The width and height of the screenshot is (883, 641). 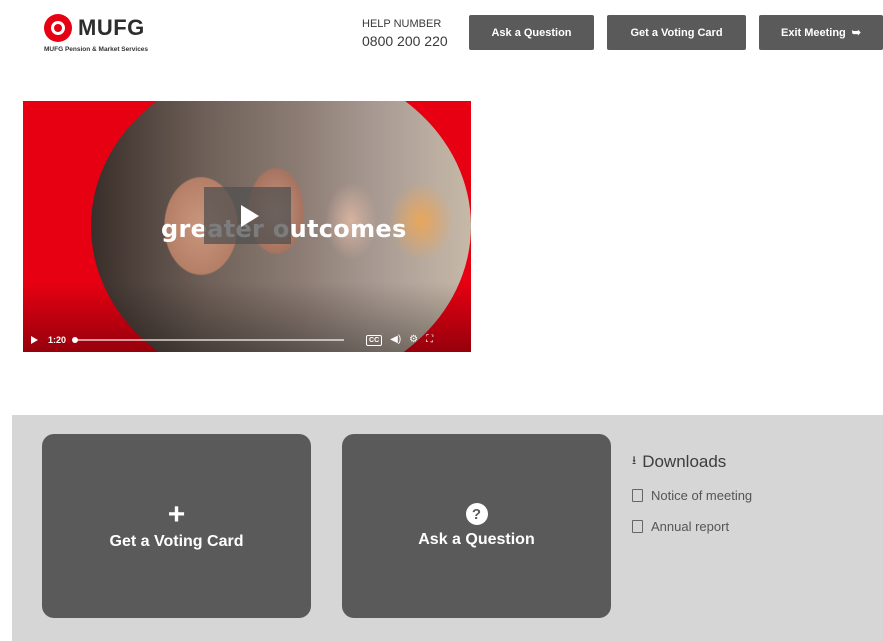 I want to click on help-label: HELP NUMBER, so click(x=402, y=24).